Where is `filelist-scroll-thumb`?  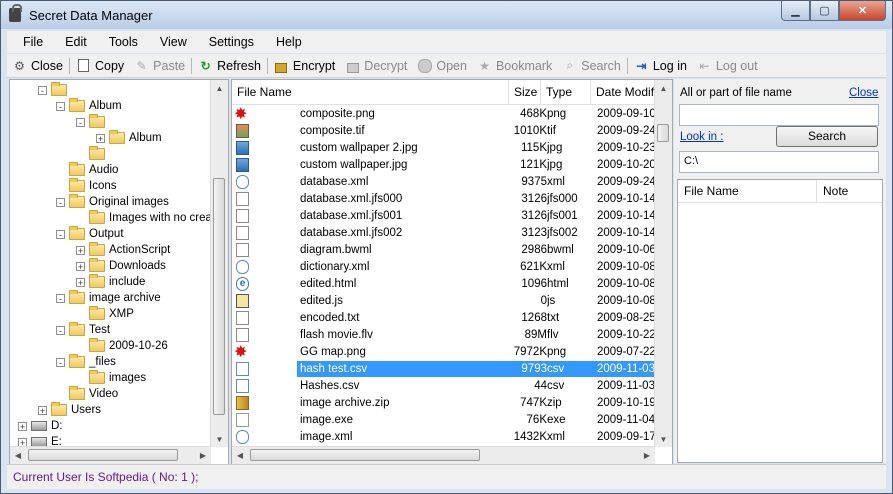
filelist-scroll-thumb is located at coordinates (663, 133).